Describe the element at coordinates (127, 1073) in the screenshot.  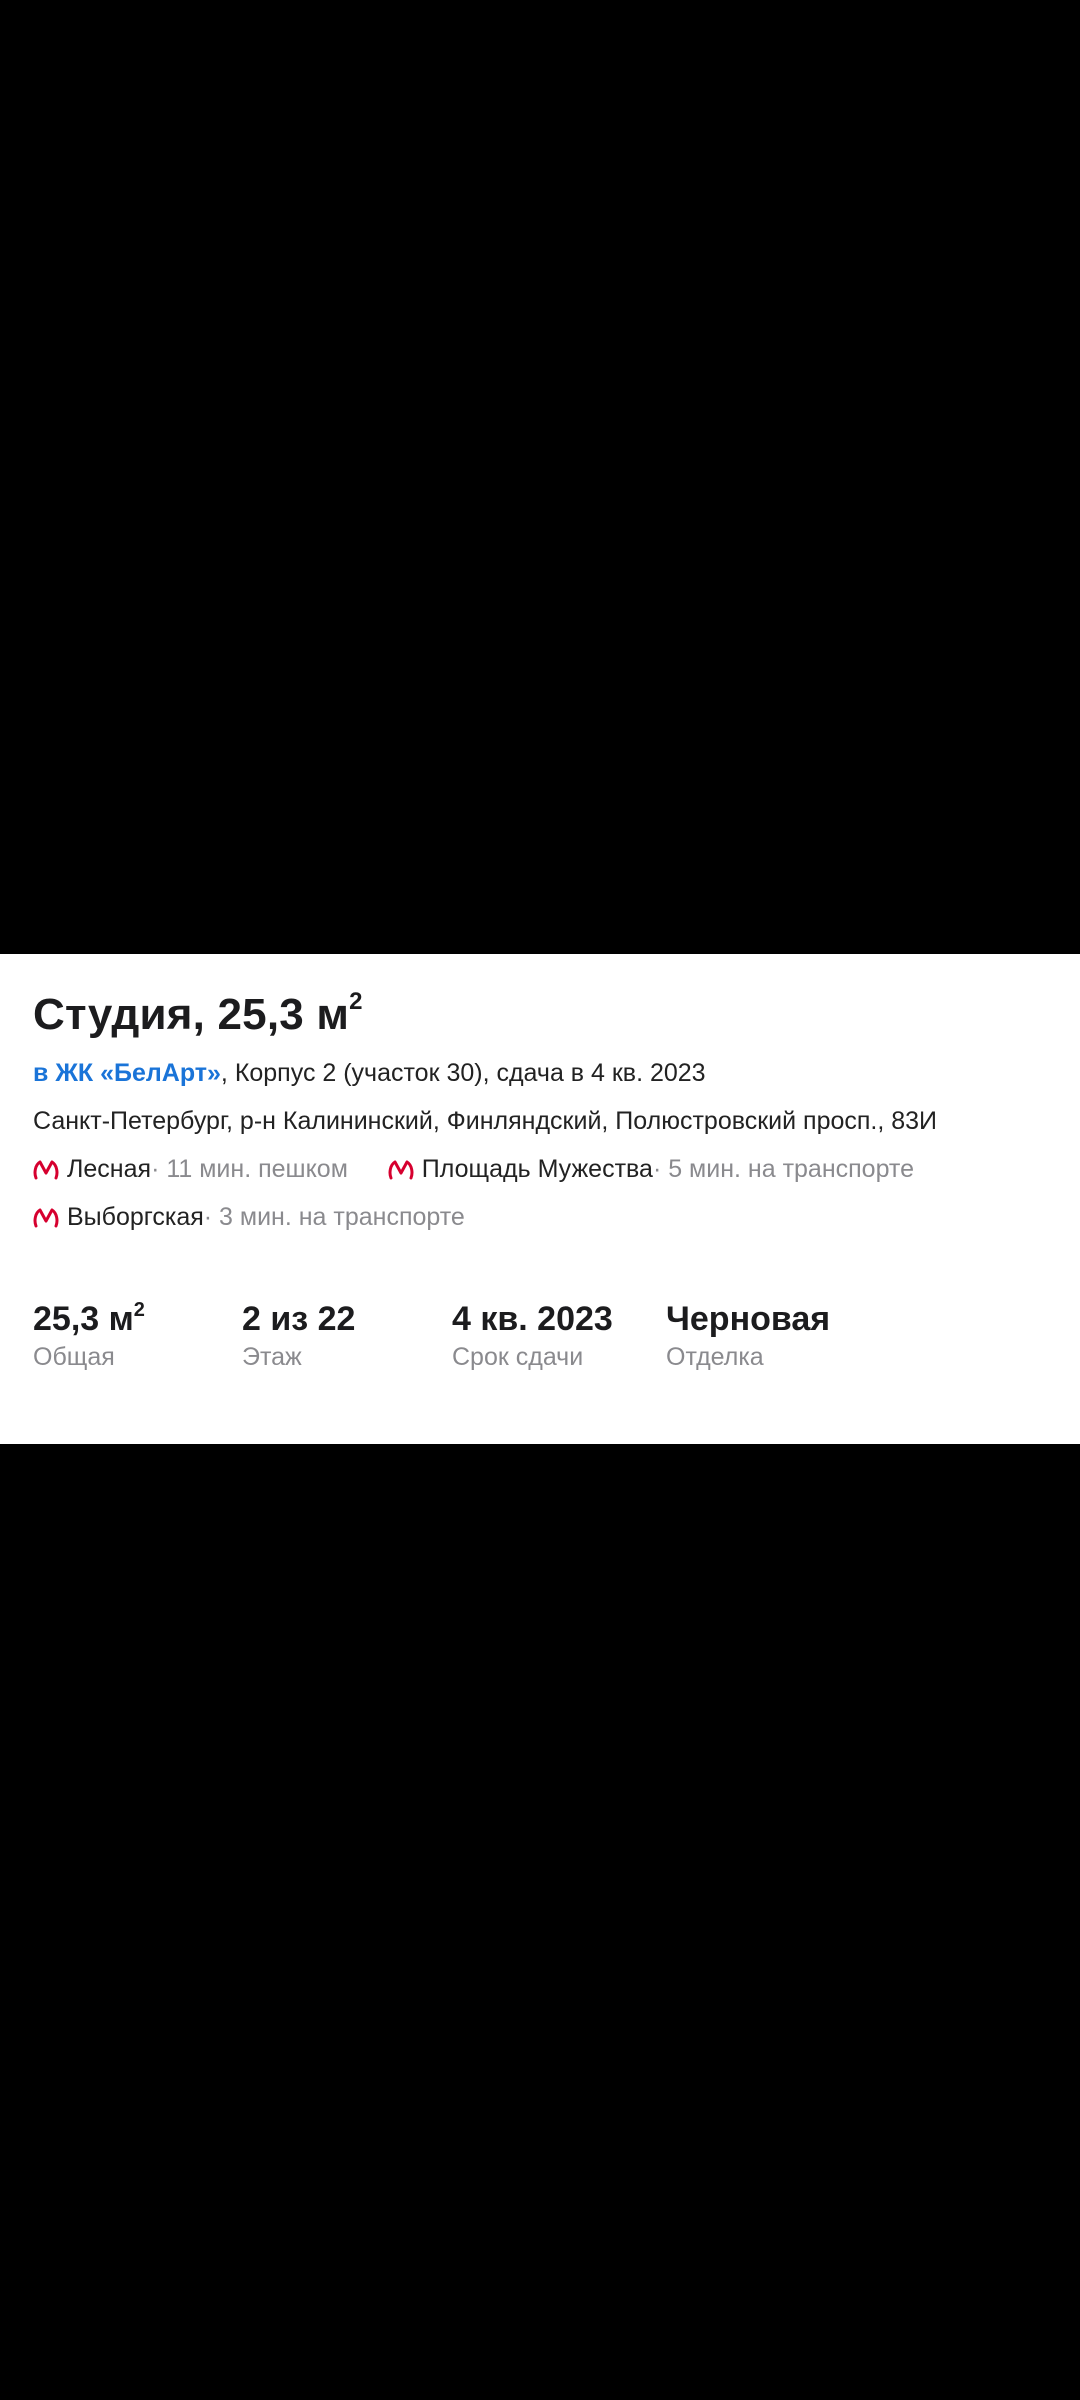
I see `complex-link: в ЖК «БелАрт»` at that location.